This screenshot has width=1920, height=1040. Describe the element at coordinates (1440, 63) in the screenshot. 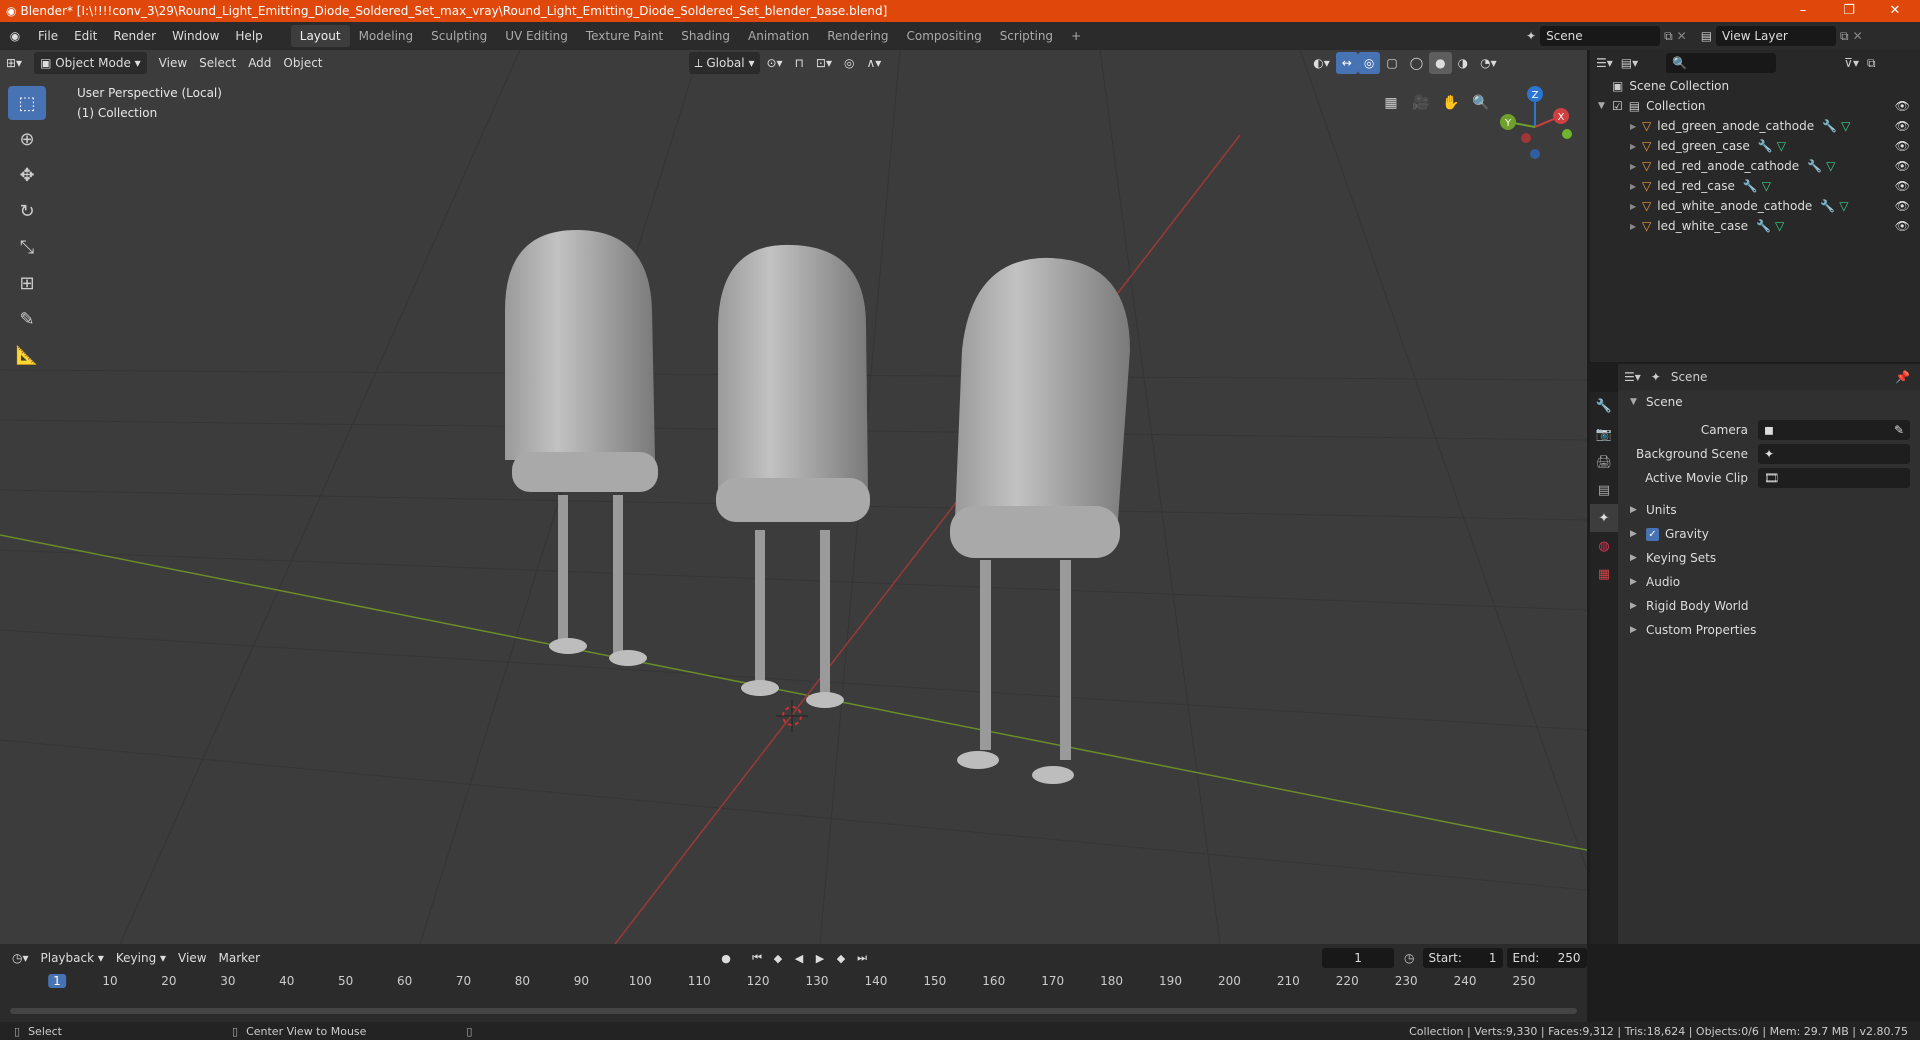

I see `solid-shading-icon: ●` at that location.